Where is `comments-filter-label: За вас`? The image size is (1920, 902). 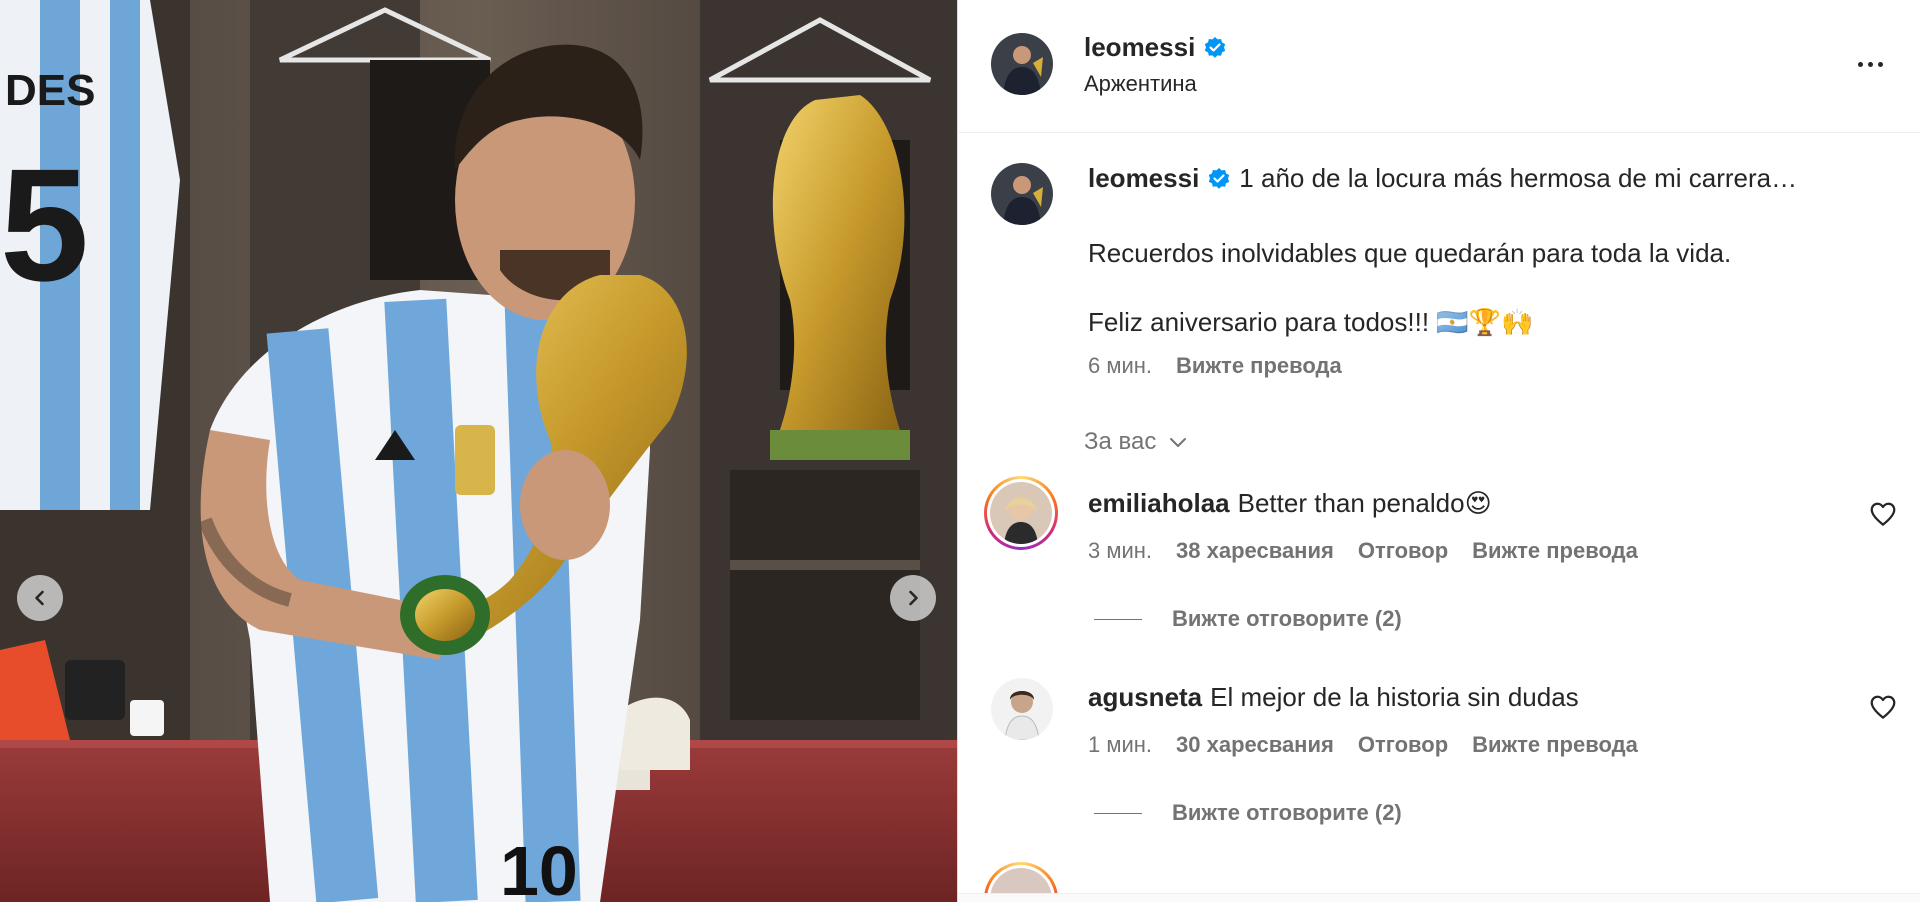
comments-filter-label: За вас is located at coordinates (1120, 441).